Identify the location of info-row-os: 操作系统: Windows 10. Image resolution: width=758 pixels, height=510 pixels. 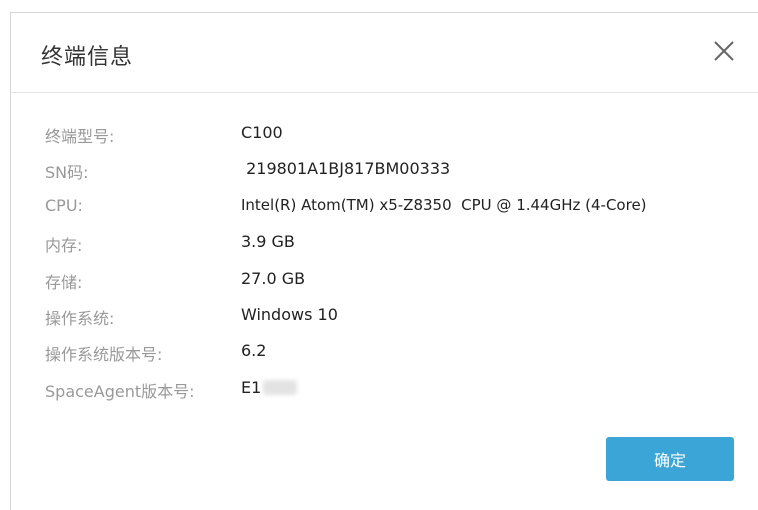
(384, 319).